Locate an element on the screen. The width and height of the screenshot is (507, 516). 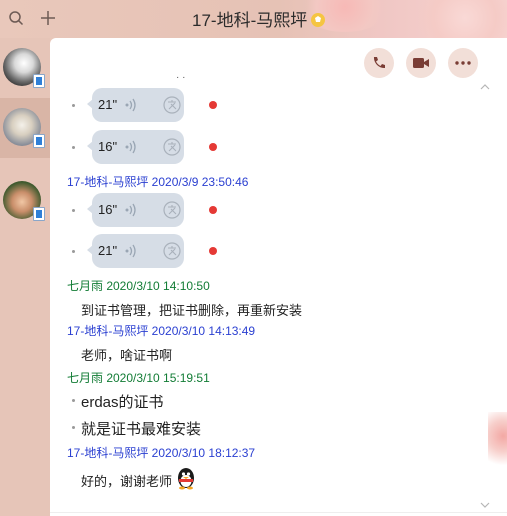
sender-line: 17-地科-马熙坪 2020/3/10 18:12:37 is located at coordinates (161, 453).